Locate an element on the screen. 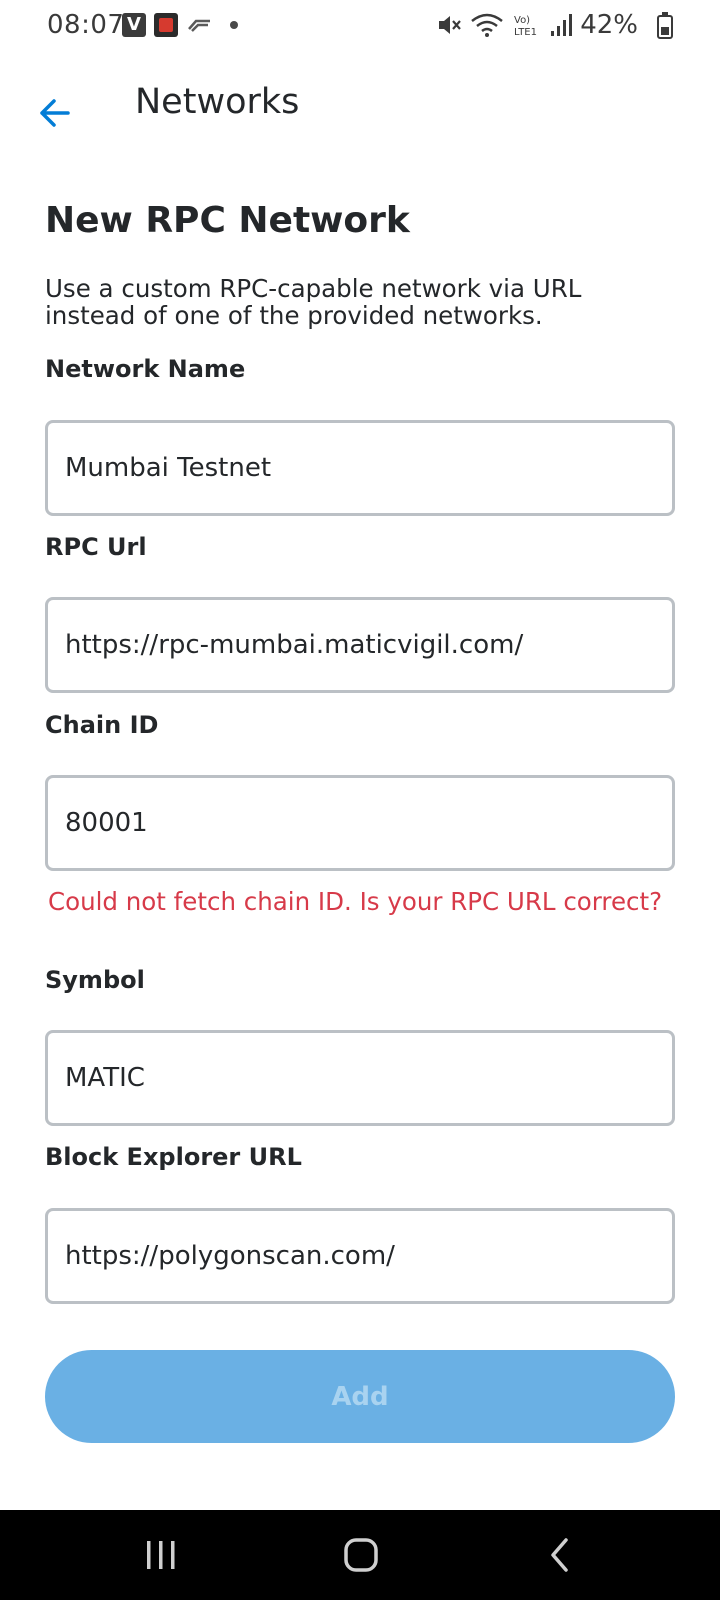  signal-icon is located at coordinates (562, 25).